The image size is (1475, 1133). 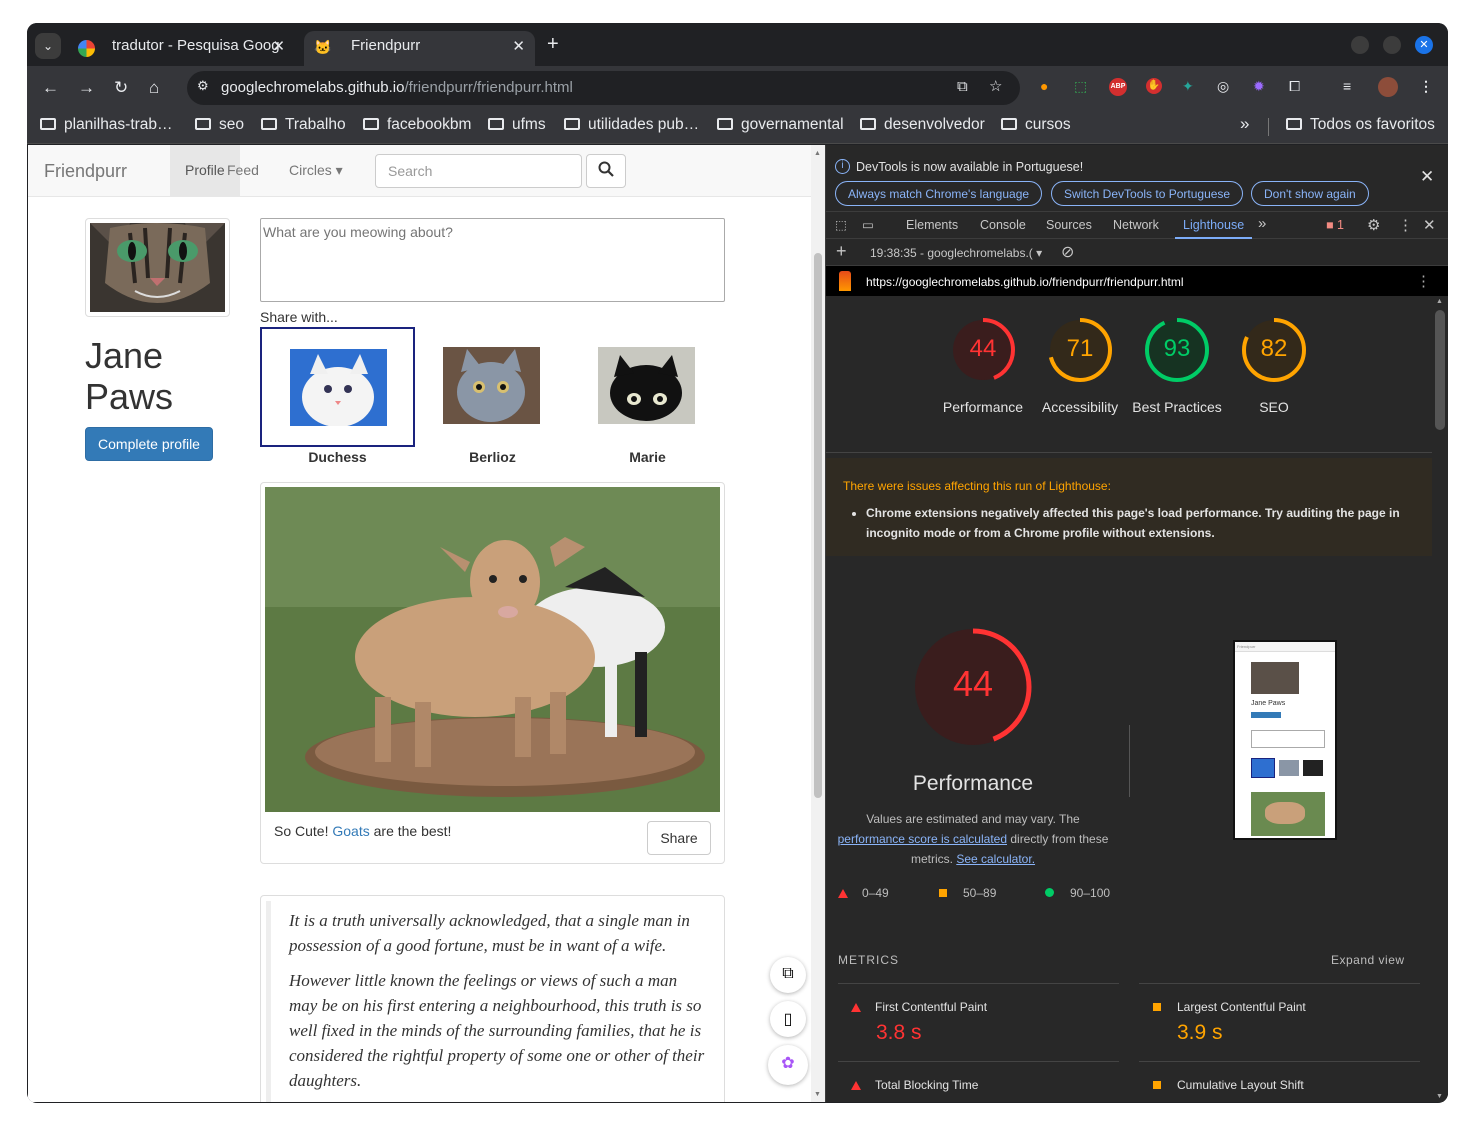 What do you see at coordinates (231, 124) in the screenshot?
I see `bookmark-label: seo` at bounding box center [231, 124].